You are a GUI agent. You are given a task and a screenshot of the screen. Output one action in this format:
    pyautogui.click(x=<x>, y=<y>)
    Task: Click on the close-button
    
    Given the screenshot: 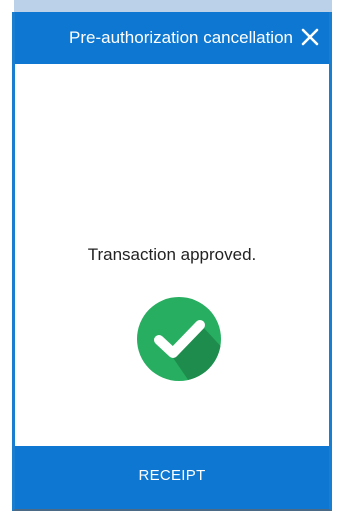 What is the action you would take?
    pyautogui.click(x=310, y=37)
    